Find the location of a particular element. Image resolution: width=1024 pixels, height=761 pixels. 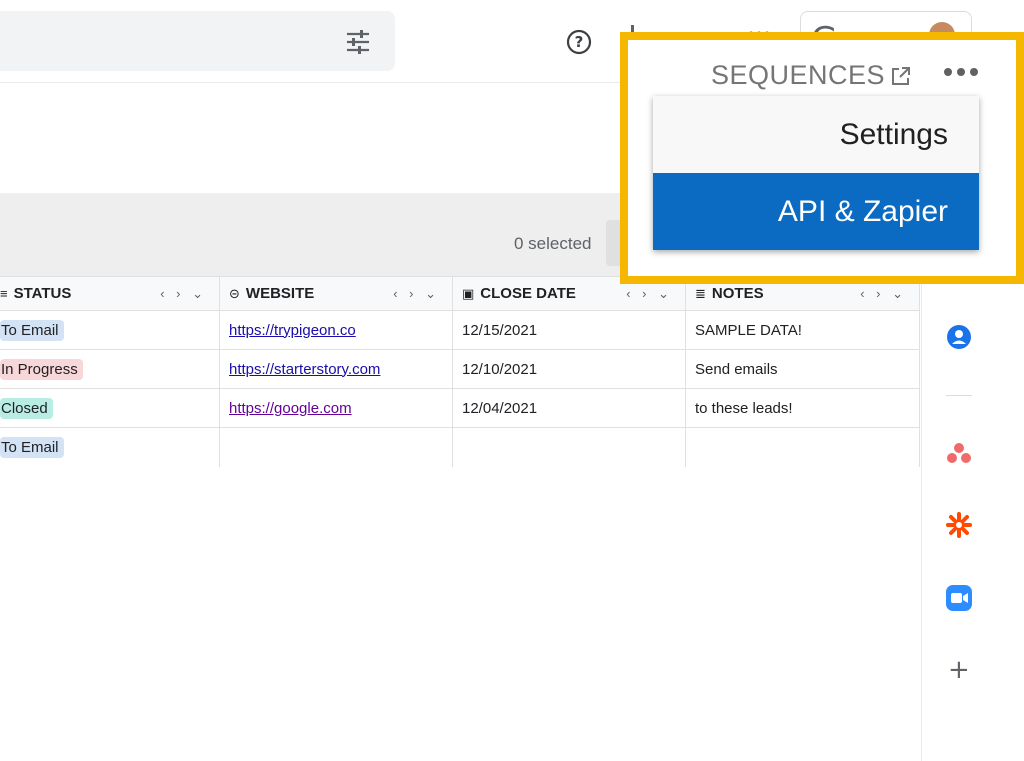

zapier-icon is located at coordinates (959, 525).